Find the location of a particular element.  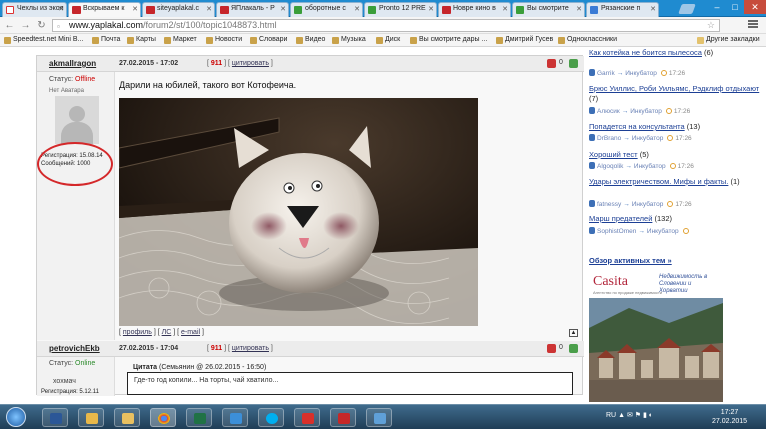

menu-icon is located at coordinates (753, 25).